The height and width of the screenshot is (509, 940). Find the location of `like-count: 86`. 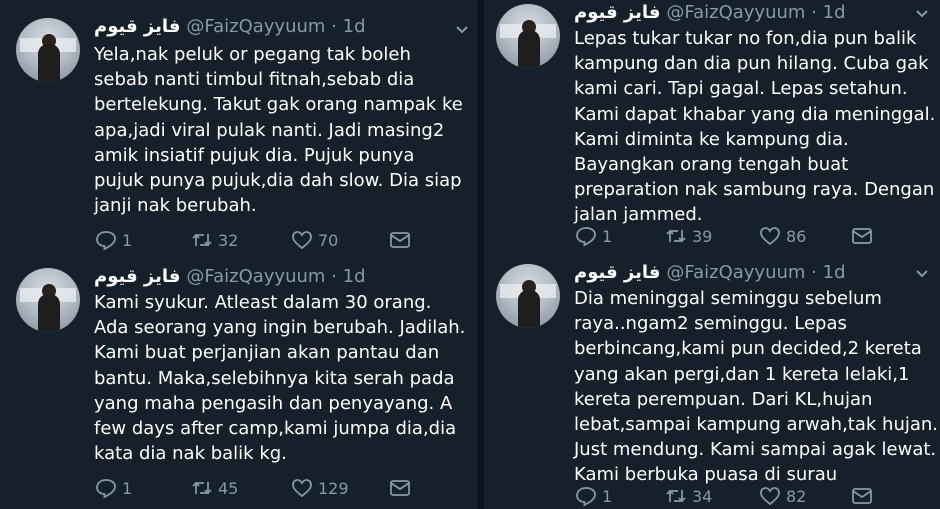

like-count: 86 is located at coordinates (796, 236).